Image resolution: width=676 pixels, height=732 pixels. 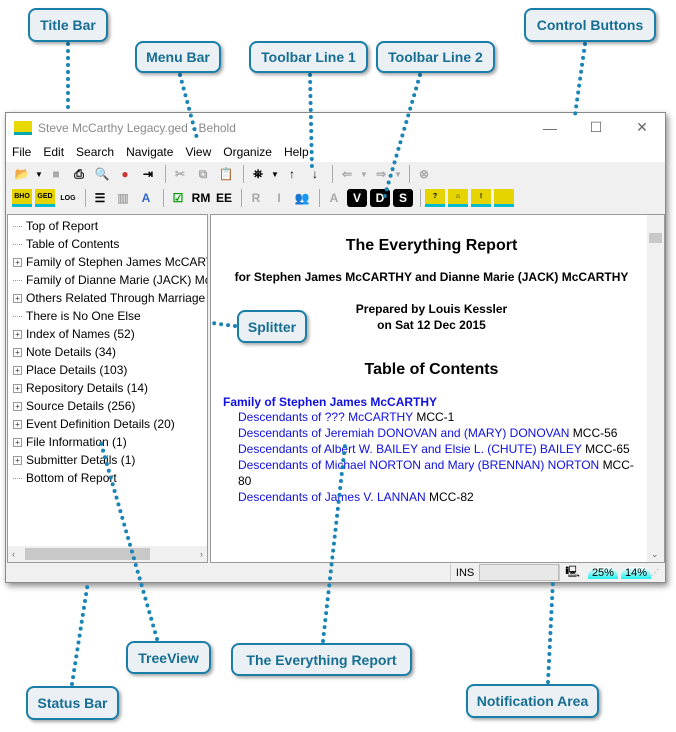 I want to click on callout-splitter: Splitter, so click(x=272, y=326).